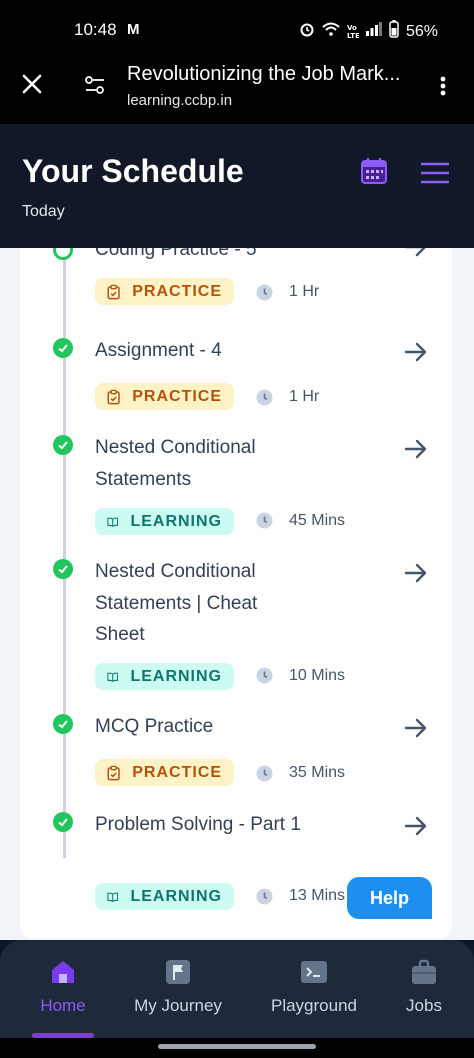 This screenshot has width=474, height=1058. I want to click on hamburger-menu-icon, so click(435, 173).